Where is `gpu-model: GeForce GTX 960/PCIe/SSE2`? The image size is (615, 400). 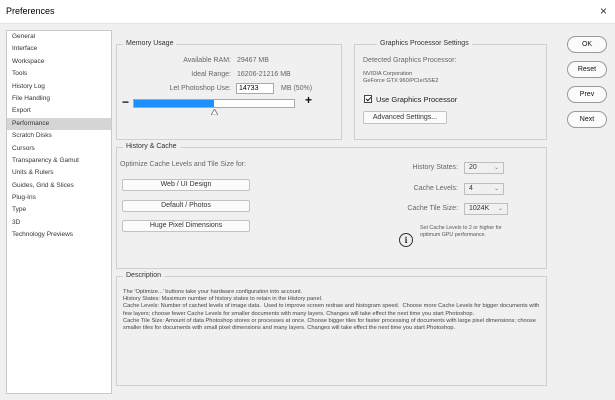
gpu-model: GeForce GTX 960/PCIe/SSE2 is located at coordinates (401, 81).